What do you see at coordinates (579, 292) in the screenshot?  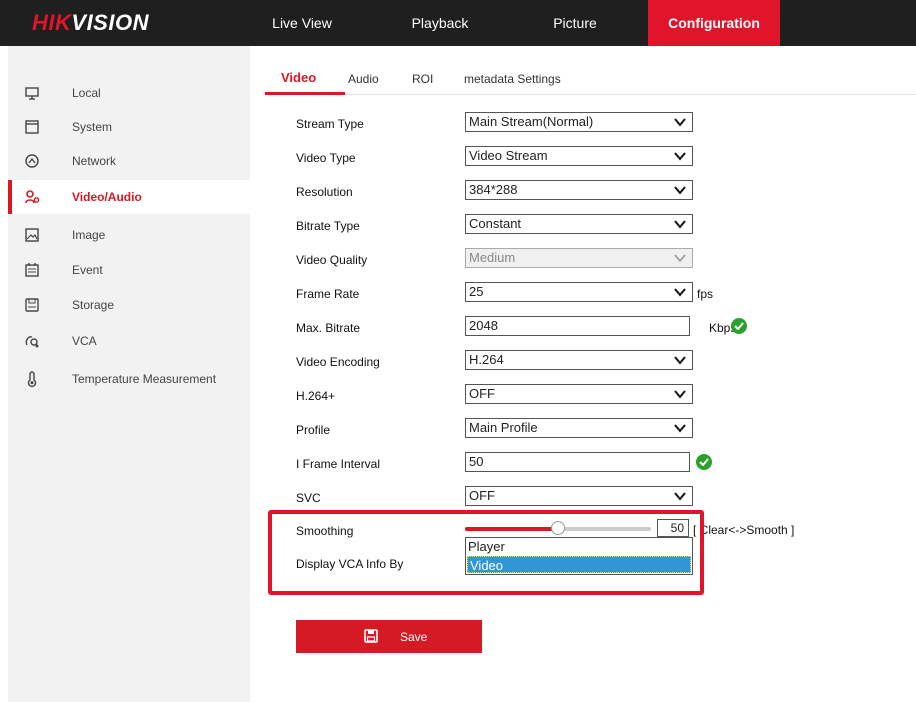 I see `frame-rate-select: 25` at bounding box center [579, 292].